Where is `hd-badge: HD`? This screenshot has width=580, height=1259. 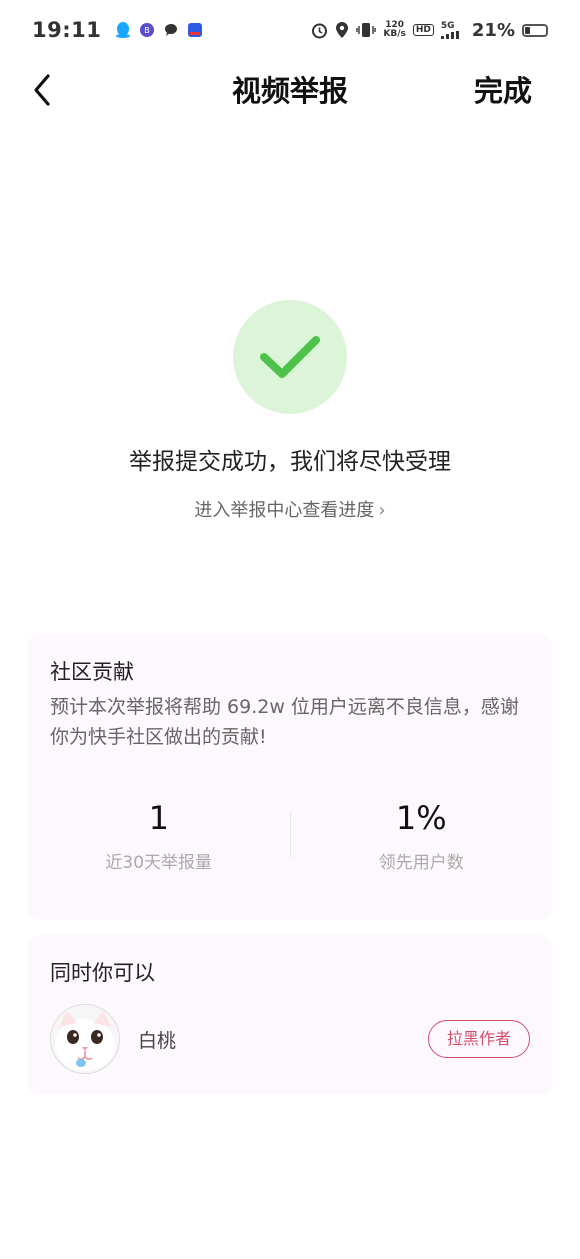
hd-badge: HD is located at coordinates (423, 30).